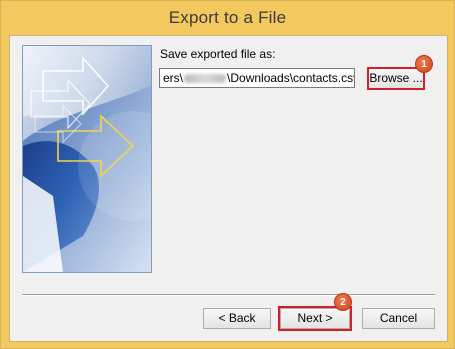 This screenshot has height=349, width=455. I want to click on cancel-button: Cancel, so click(398, 318).